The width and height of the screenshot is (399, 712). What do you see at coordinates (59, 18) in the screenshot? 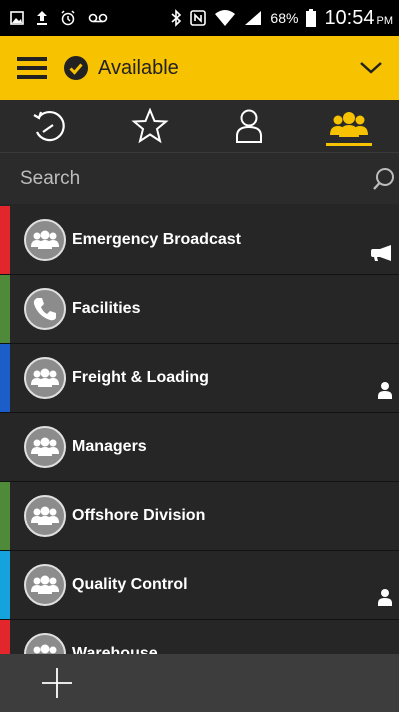
I see `status-bar-left` at bounding box center [59, 18].